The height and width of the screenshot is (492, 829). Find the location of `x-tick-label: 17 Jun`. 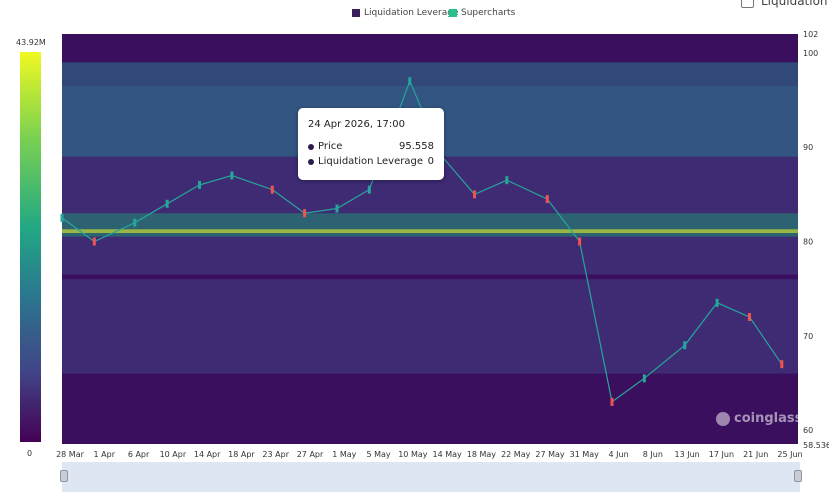

x-tick-label: 17 Jun is located at coordinates (721, 454).